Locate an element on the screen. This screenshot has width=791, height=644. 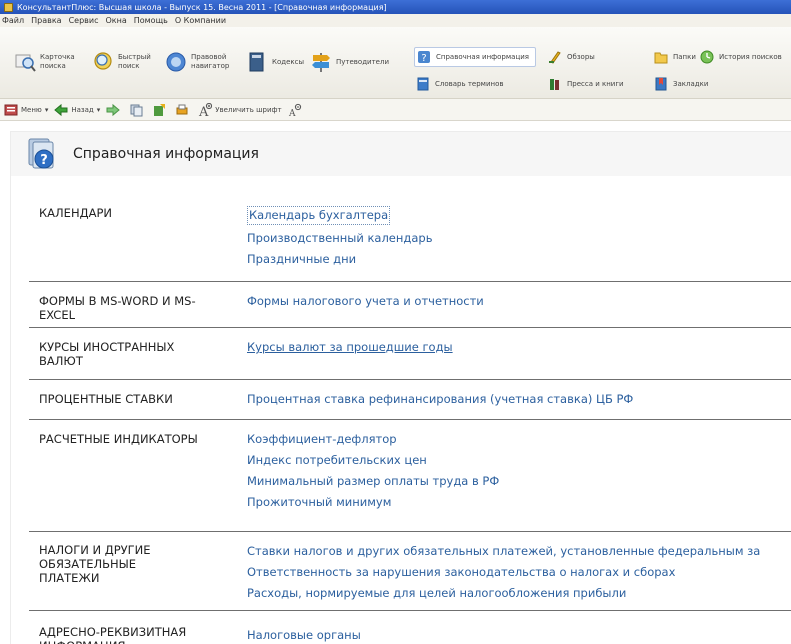
menu-windows: Окна is located at coordinates (115, 20).